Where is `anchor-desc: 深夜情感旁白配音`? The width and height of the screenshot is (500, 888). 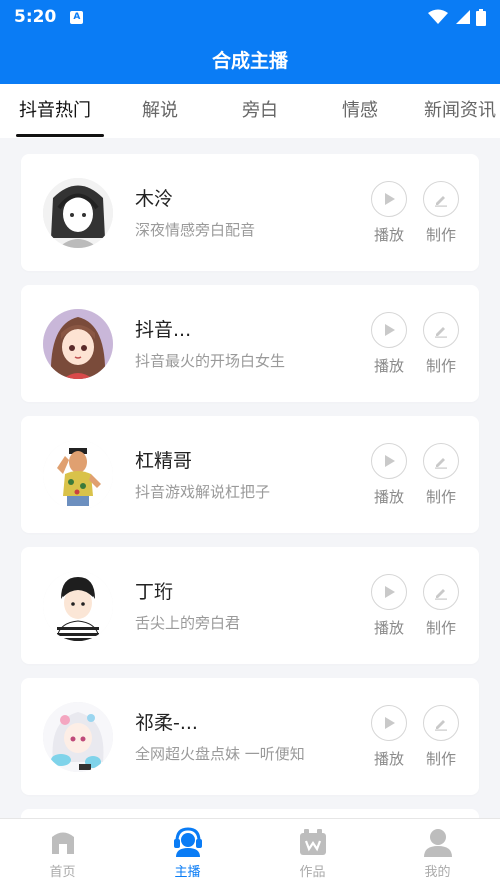
anchor-desc: 深夜情感旁白配音 is located at coordinates (195, 229).